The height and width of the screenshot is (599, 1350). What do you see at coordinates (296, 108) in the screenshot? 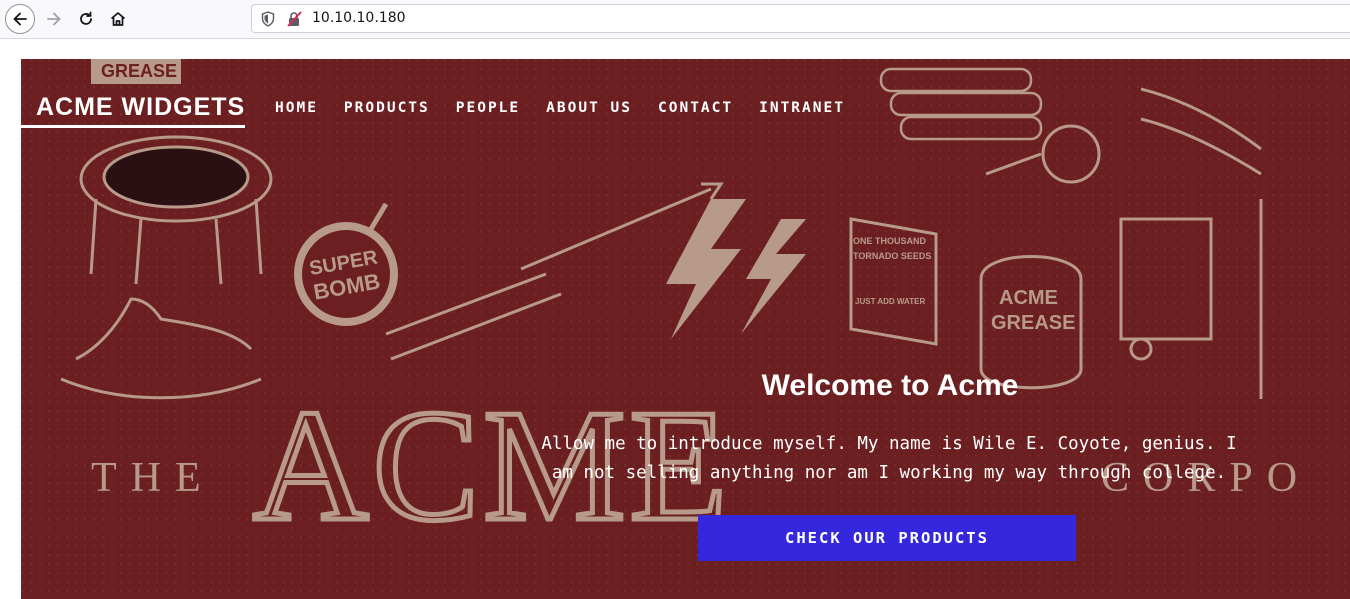
I see `nav-home: HOME` at bounding box center [296, 108].